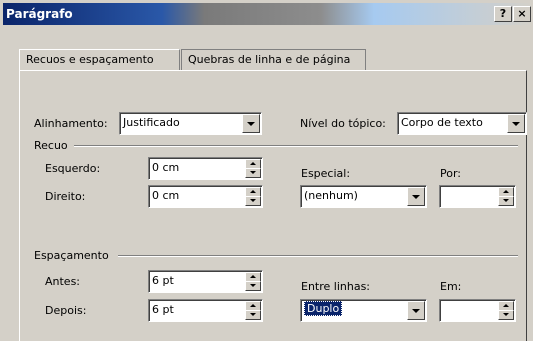 The image size is (533, 341). What do you see at coordinates (51, 145) in the screenshot?
I see `recuo-section-label: Recuo` at bounding box center [51, 145].